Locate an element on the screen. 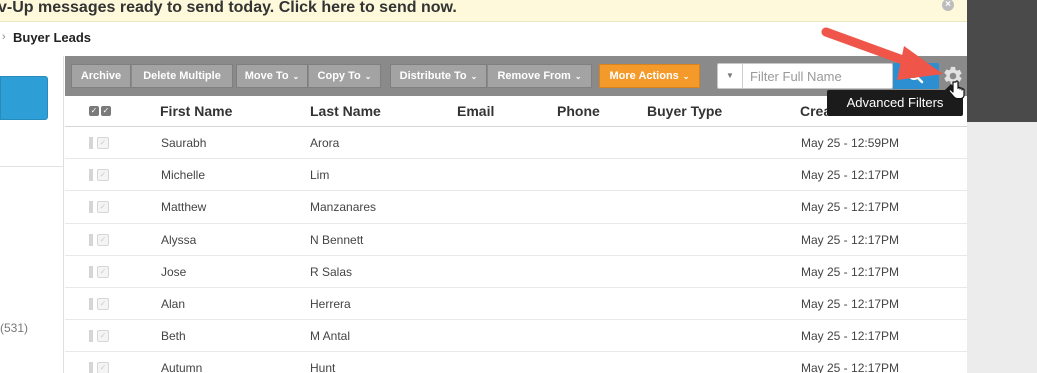 This screenshot has width=1037, height=373. sidebar-primary-button is located at coordinates (24, 98).